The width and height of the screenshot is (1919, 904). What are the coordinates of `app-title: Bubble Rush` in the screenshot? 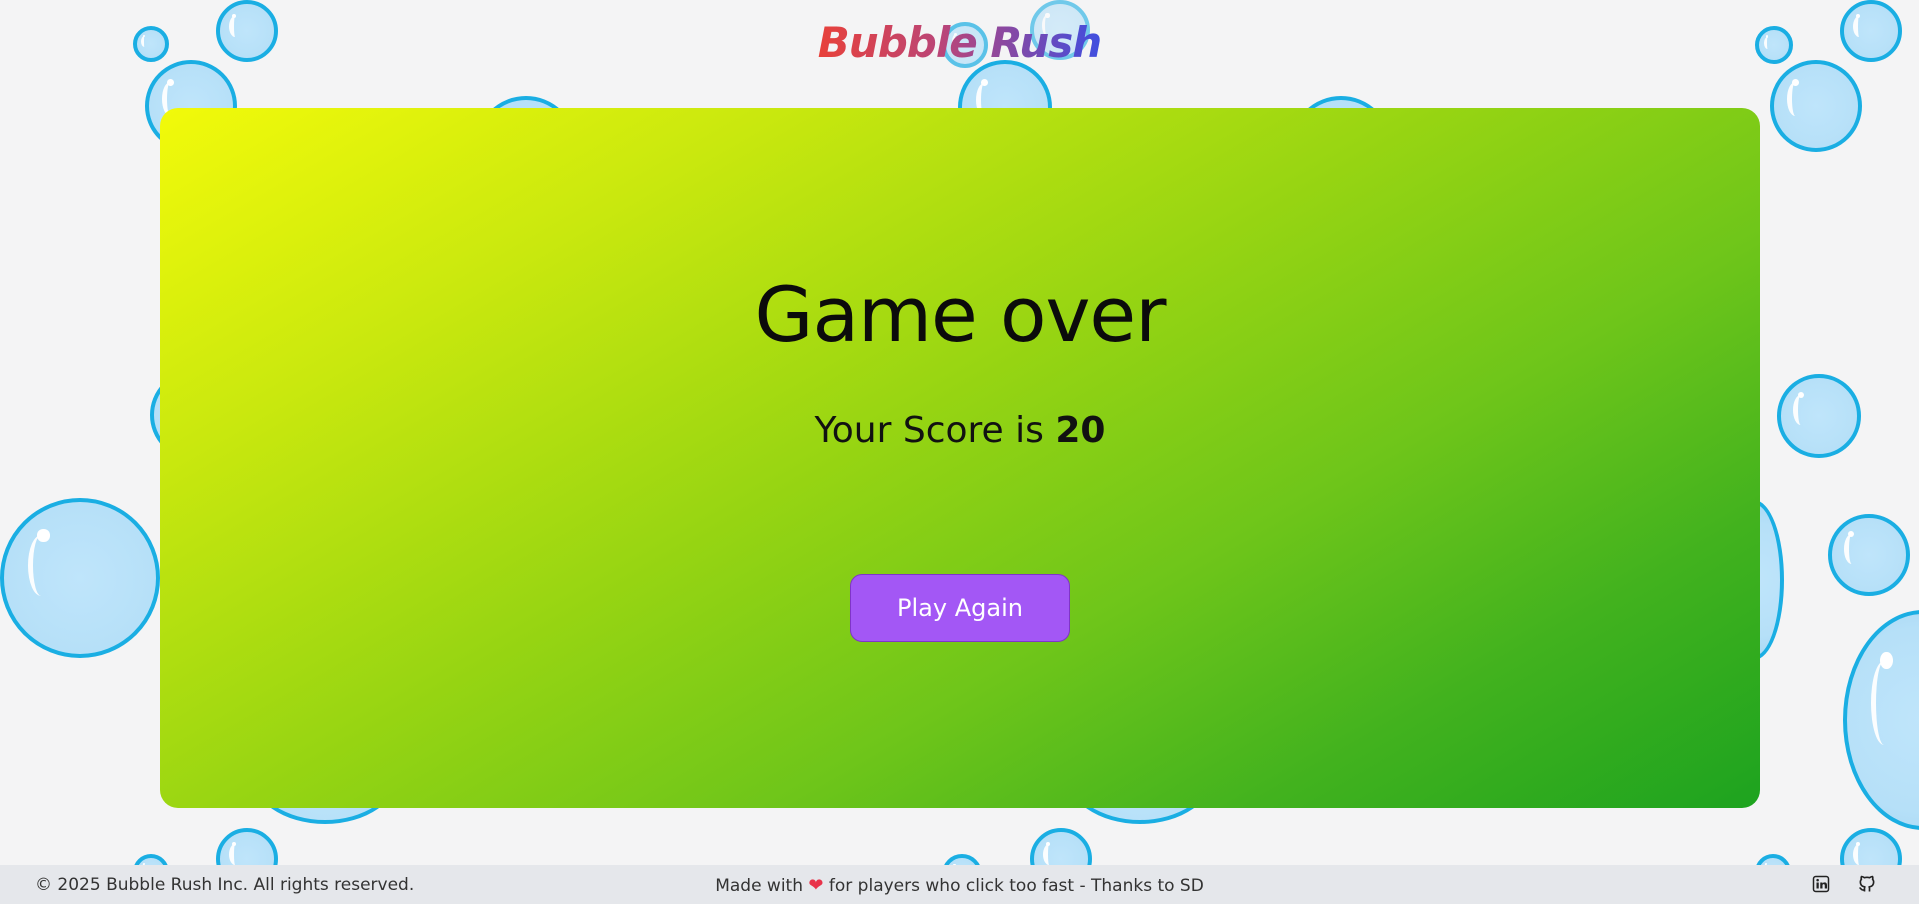 It's located at (959, 42).